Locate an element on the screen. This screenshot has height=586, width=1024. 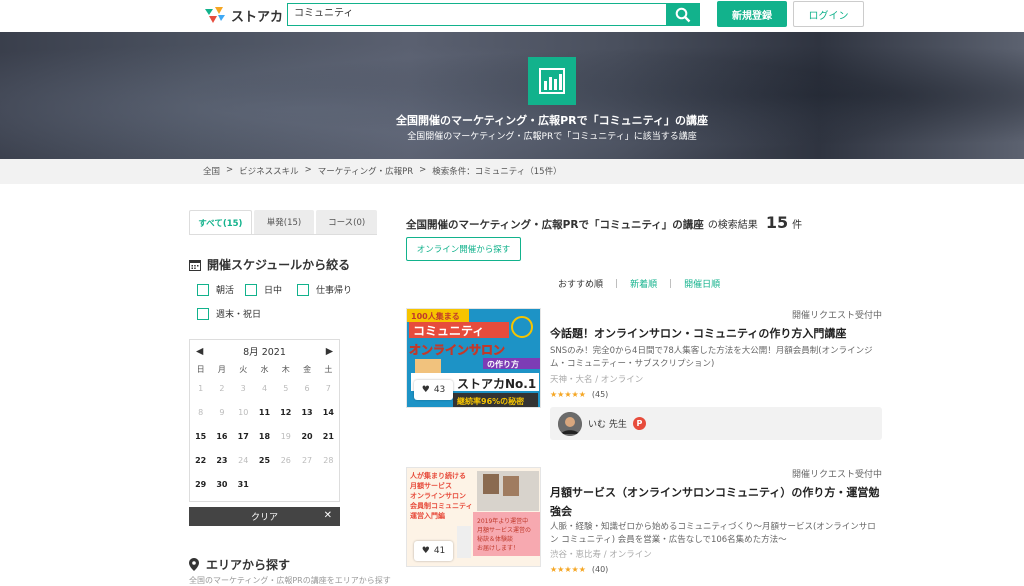
course-location: 天神・大名 / オンライン is located at coordinates (597, 380).